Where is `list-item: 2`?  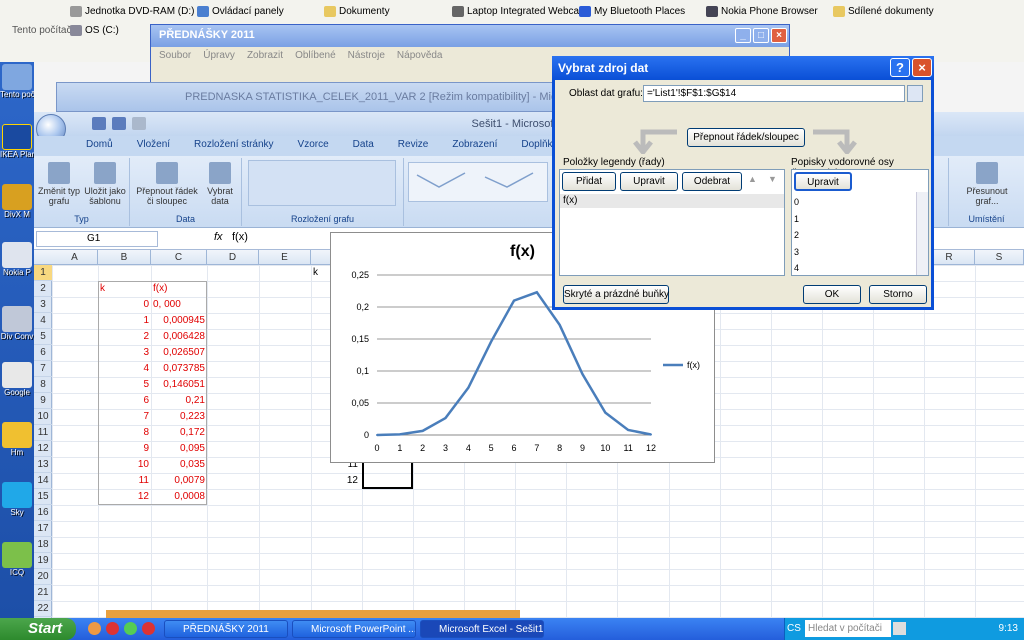
list-item: 2 is located at coordinates (796, 235).